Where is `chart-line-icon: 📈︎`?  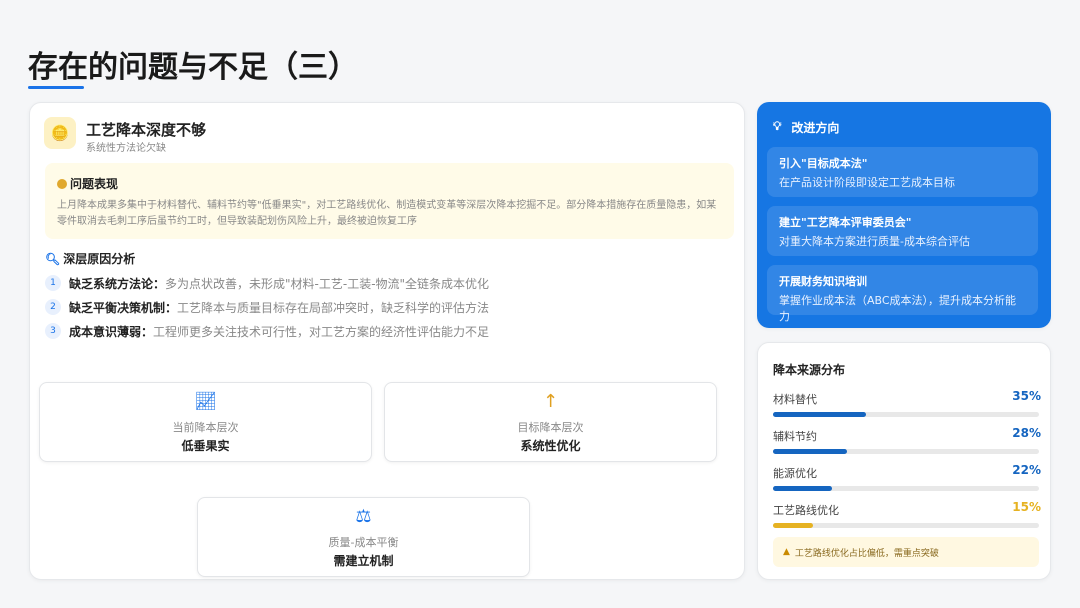
chart-line-icon: 📈︎ is located at coordinates (205, 401).